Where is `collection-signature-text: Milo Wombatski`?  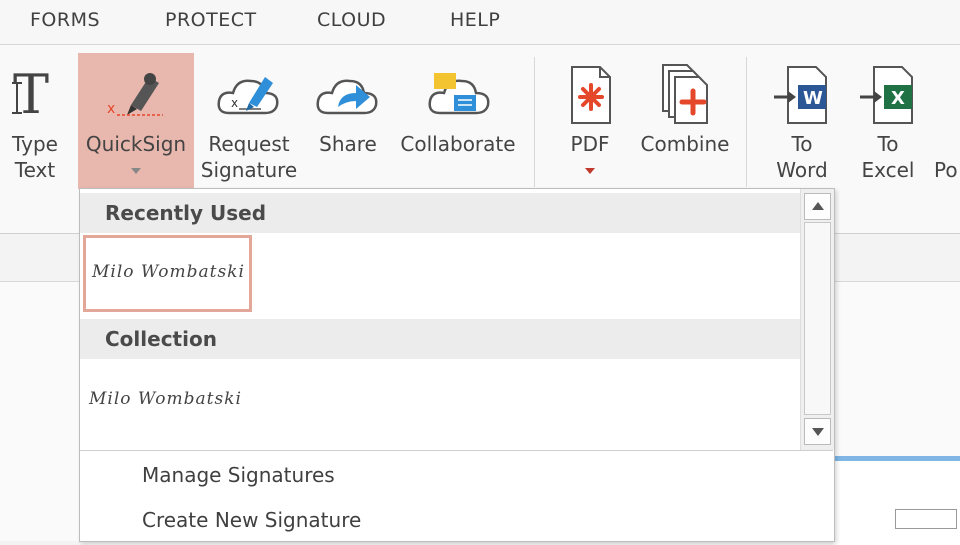
collection-signature-text: Milo Wombatski is located at coordinates (165, 399).